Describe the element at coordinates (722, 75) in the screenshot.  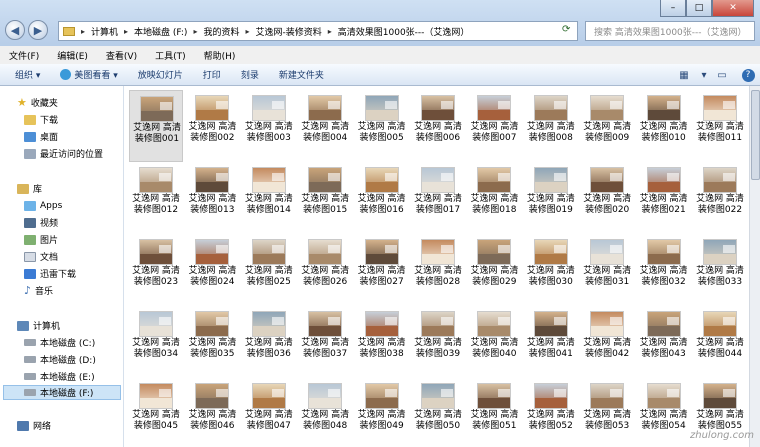
I see `preview-pane-icon: ▭` at that location.